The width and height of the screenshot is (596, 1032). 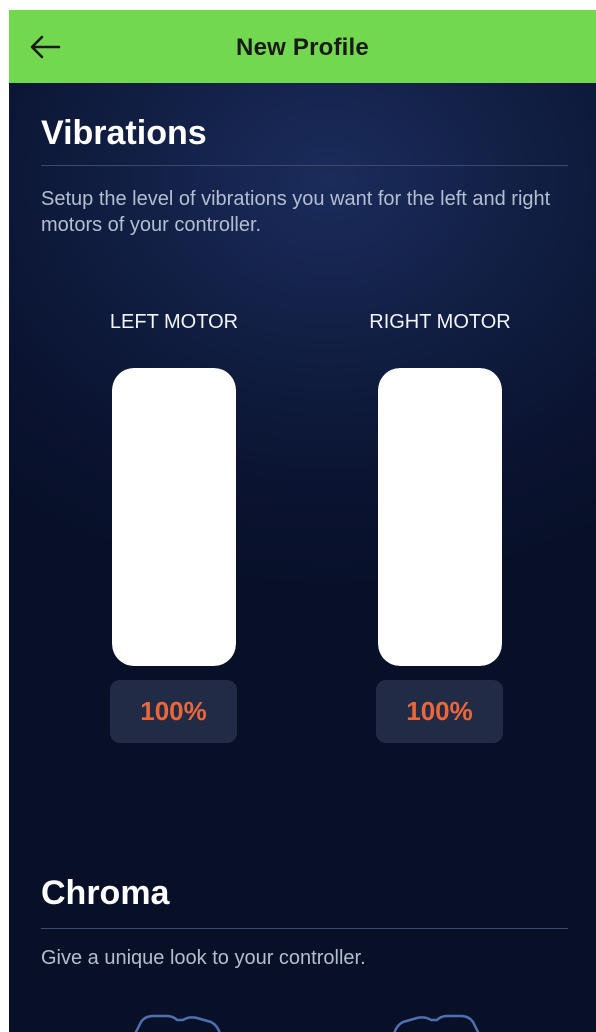 What do you see at coordinates (437, 1023) in the screenshot?
I see `controller-right-icon` at bounding box center [437, 1023].